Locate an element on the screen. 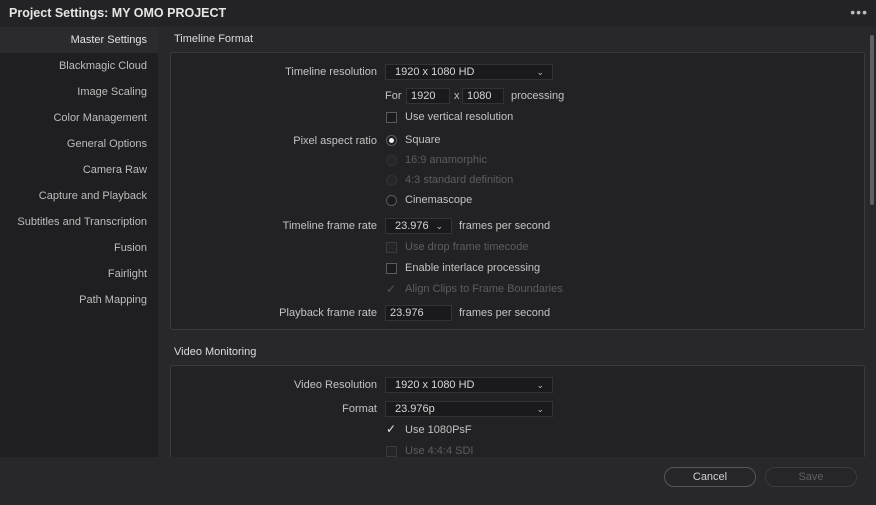 The image size is (876, 505). timeline-resolution-label: Timeline resolution is located at coordinates (331, 72).